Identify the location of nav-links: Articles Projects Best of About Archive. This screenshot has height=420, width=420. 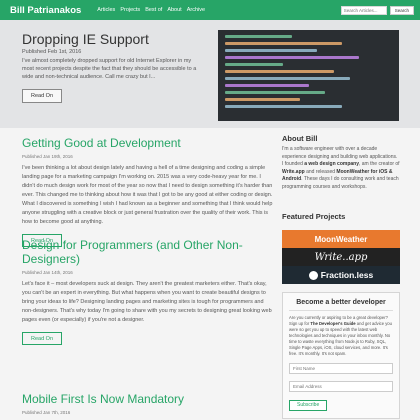
(151, 10).